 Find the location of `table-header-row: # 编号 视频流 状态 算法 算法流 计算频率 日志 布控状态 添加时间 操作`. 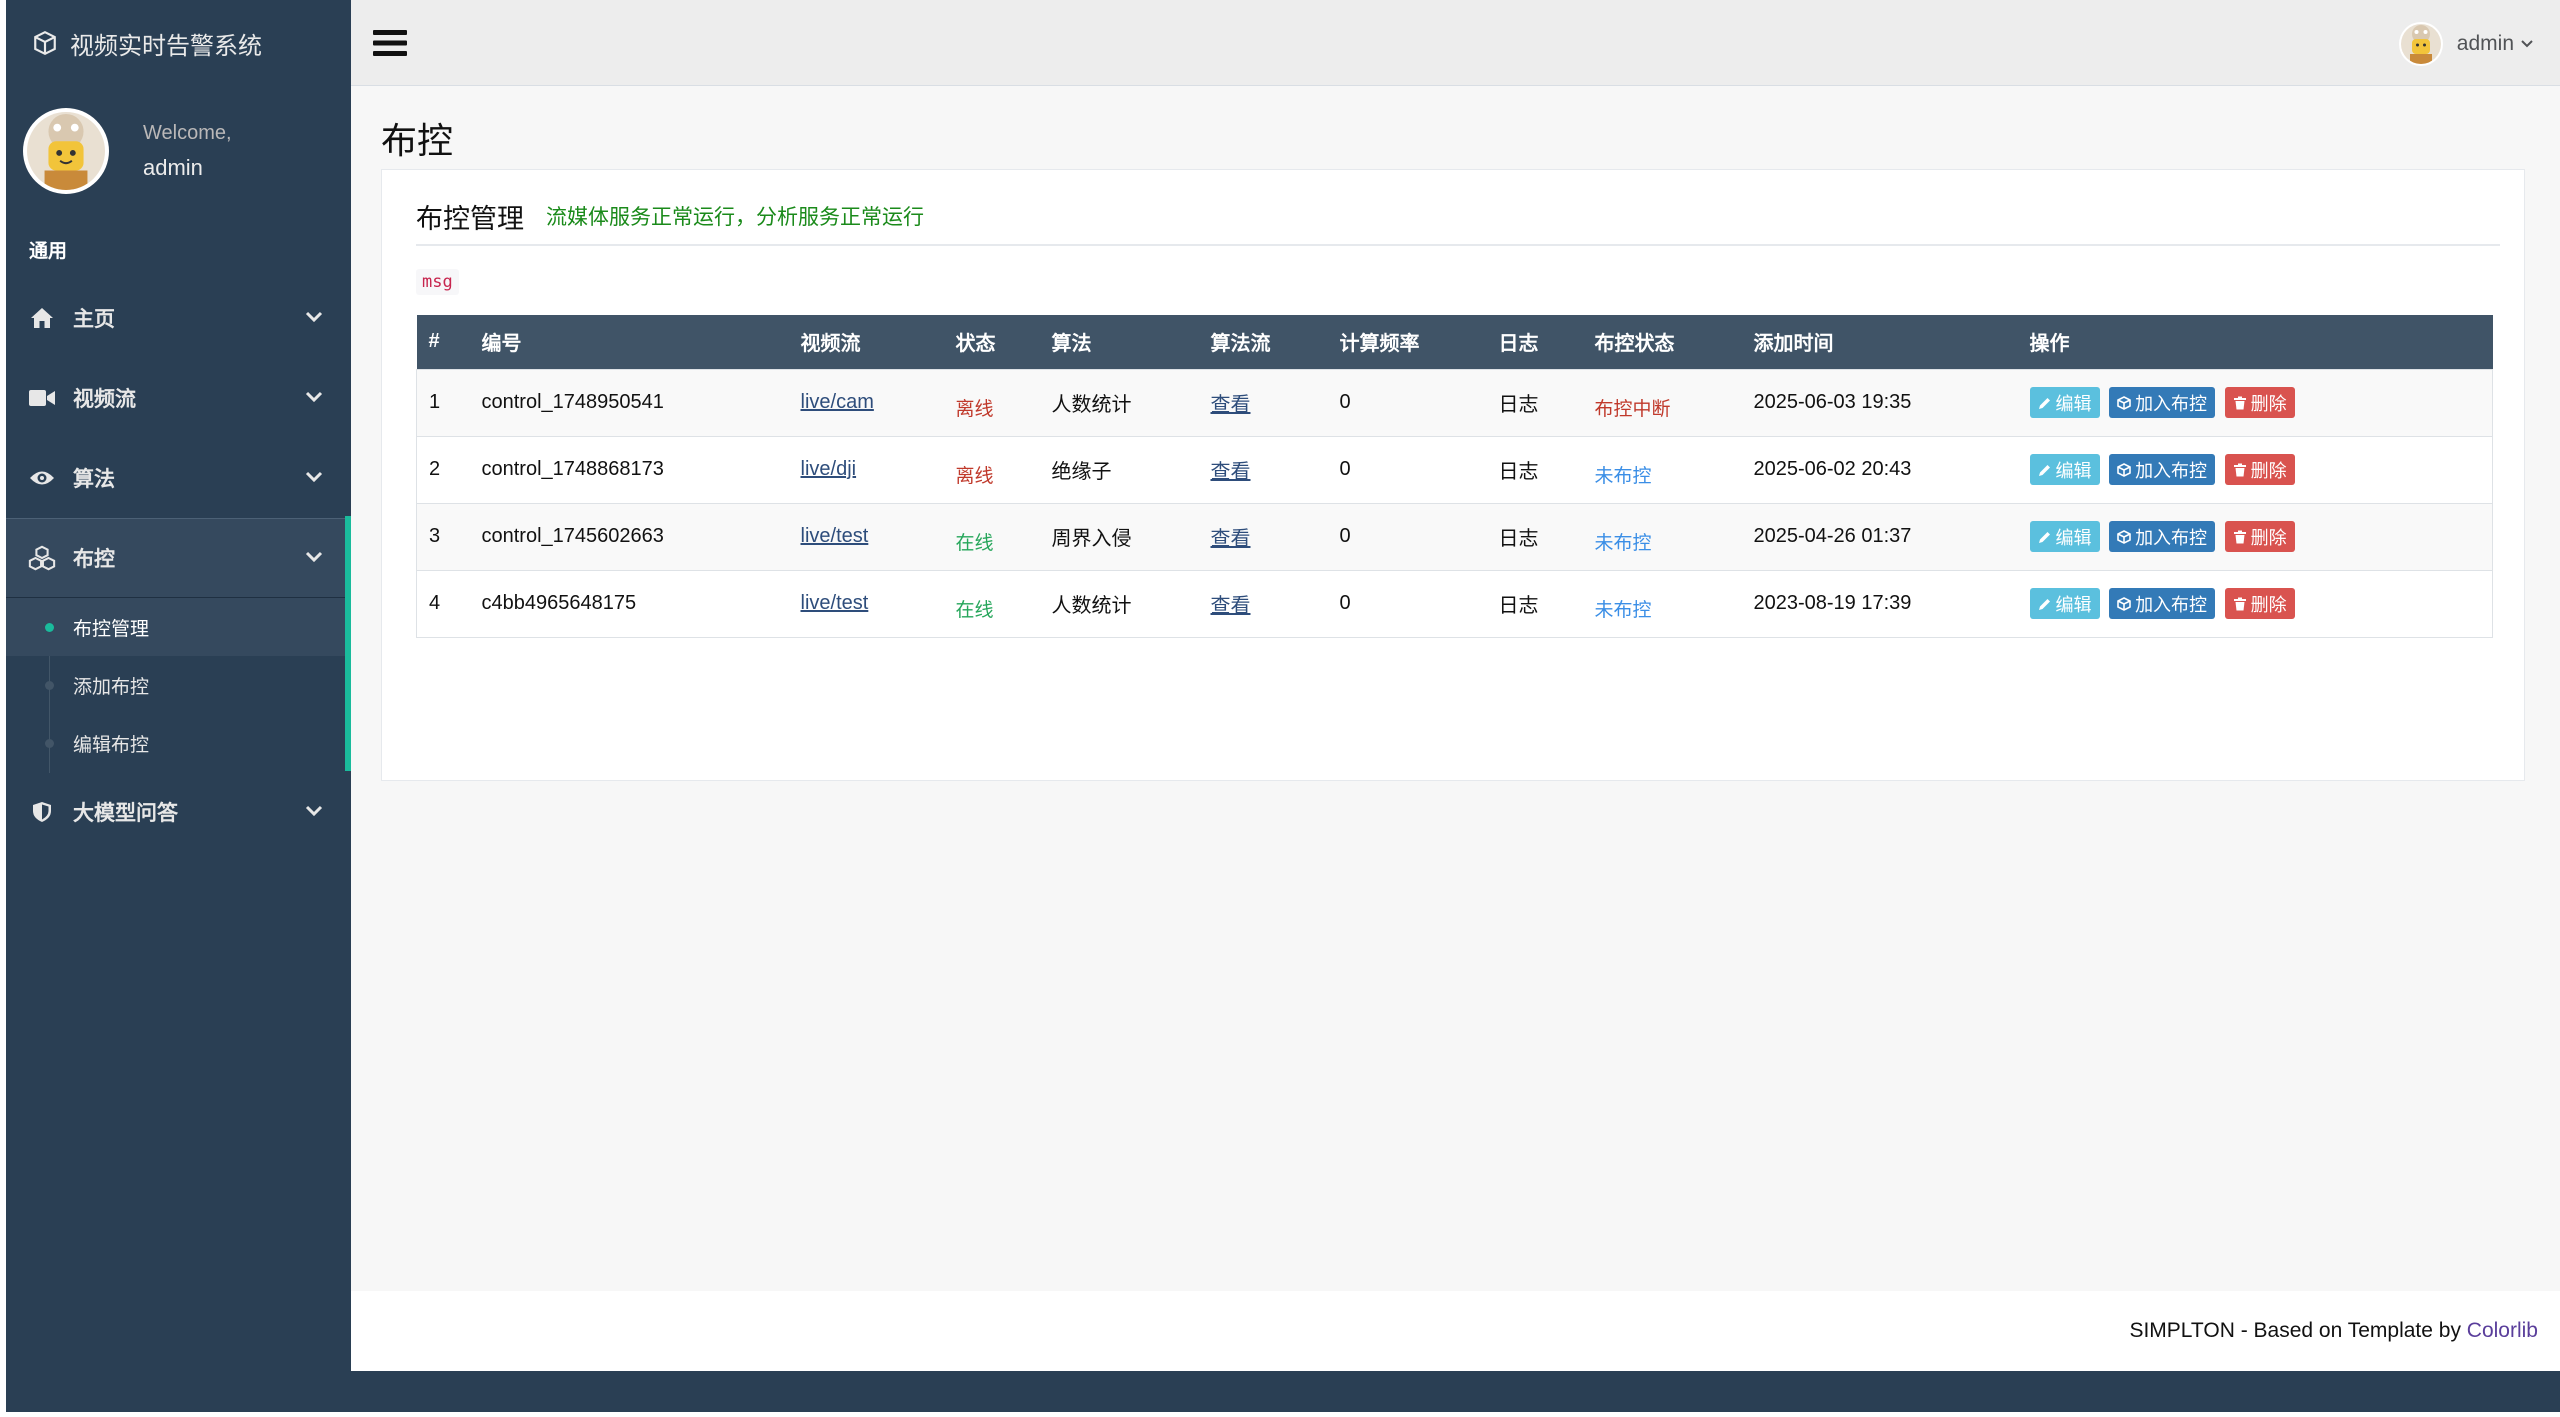

table-header-row: # 编号 视频流 状态 算法 算法流 计算频率 日志 布控状态 添加时间 操作 is located at coordinates (1454, 342).